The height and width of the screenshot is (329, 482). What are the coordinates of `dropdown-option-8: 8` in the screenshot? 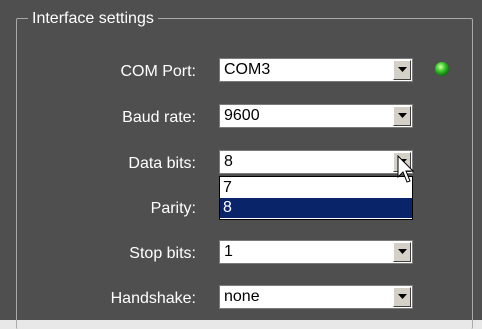 It's located at (316, 208).